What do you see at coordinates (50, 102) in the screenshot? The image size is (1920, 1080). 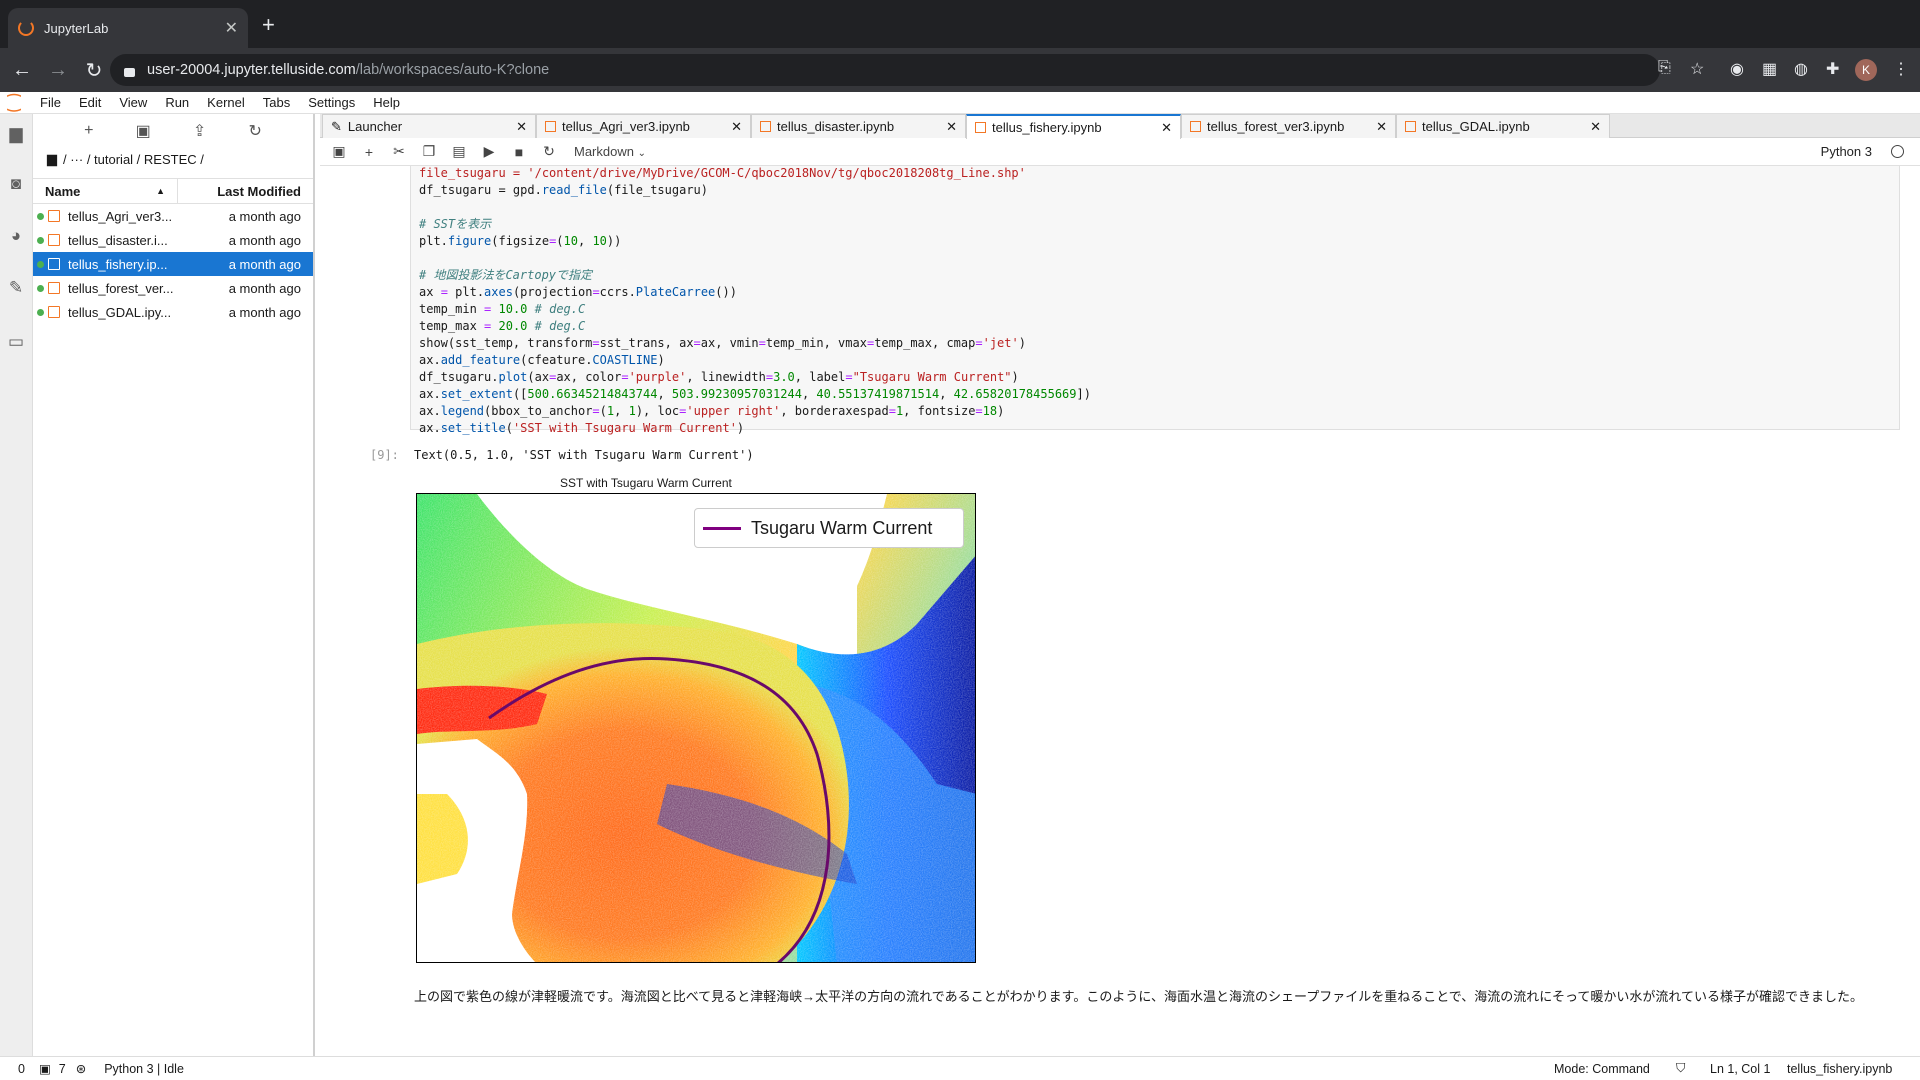 I see `menu-file: File` at bounding box center [50, 102].